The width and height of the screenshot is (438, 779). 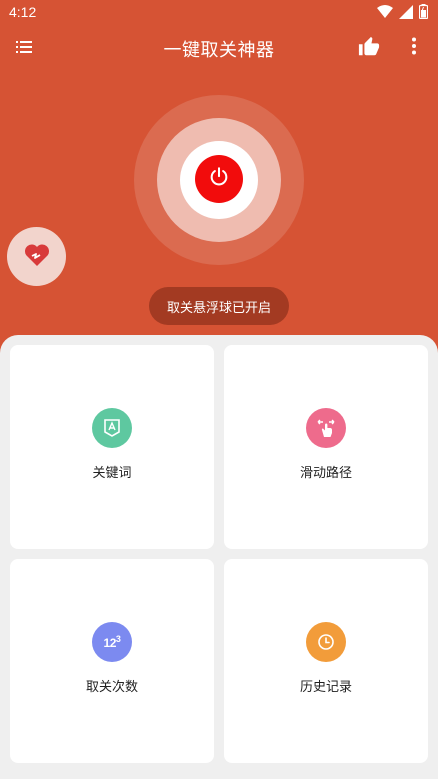 What do you see at coordinates (111, 687) in the screenshot?
I see `unfollow-count-label: 取关次数` at bounding box center [111, 687].